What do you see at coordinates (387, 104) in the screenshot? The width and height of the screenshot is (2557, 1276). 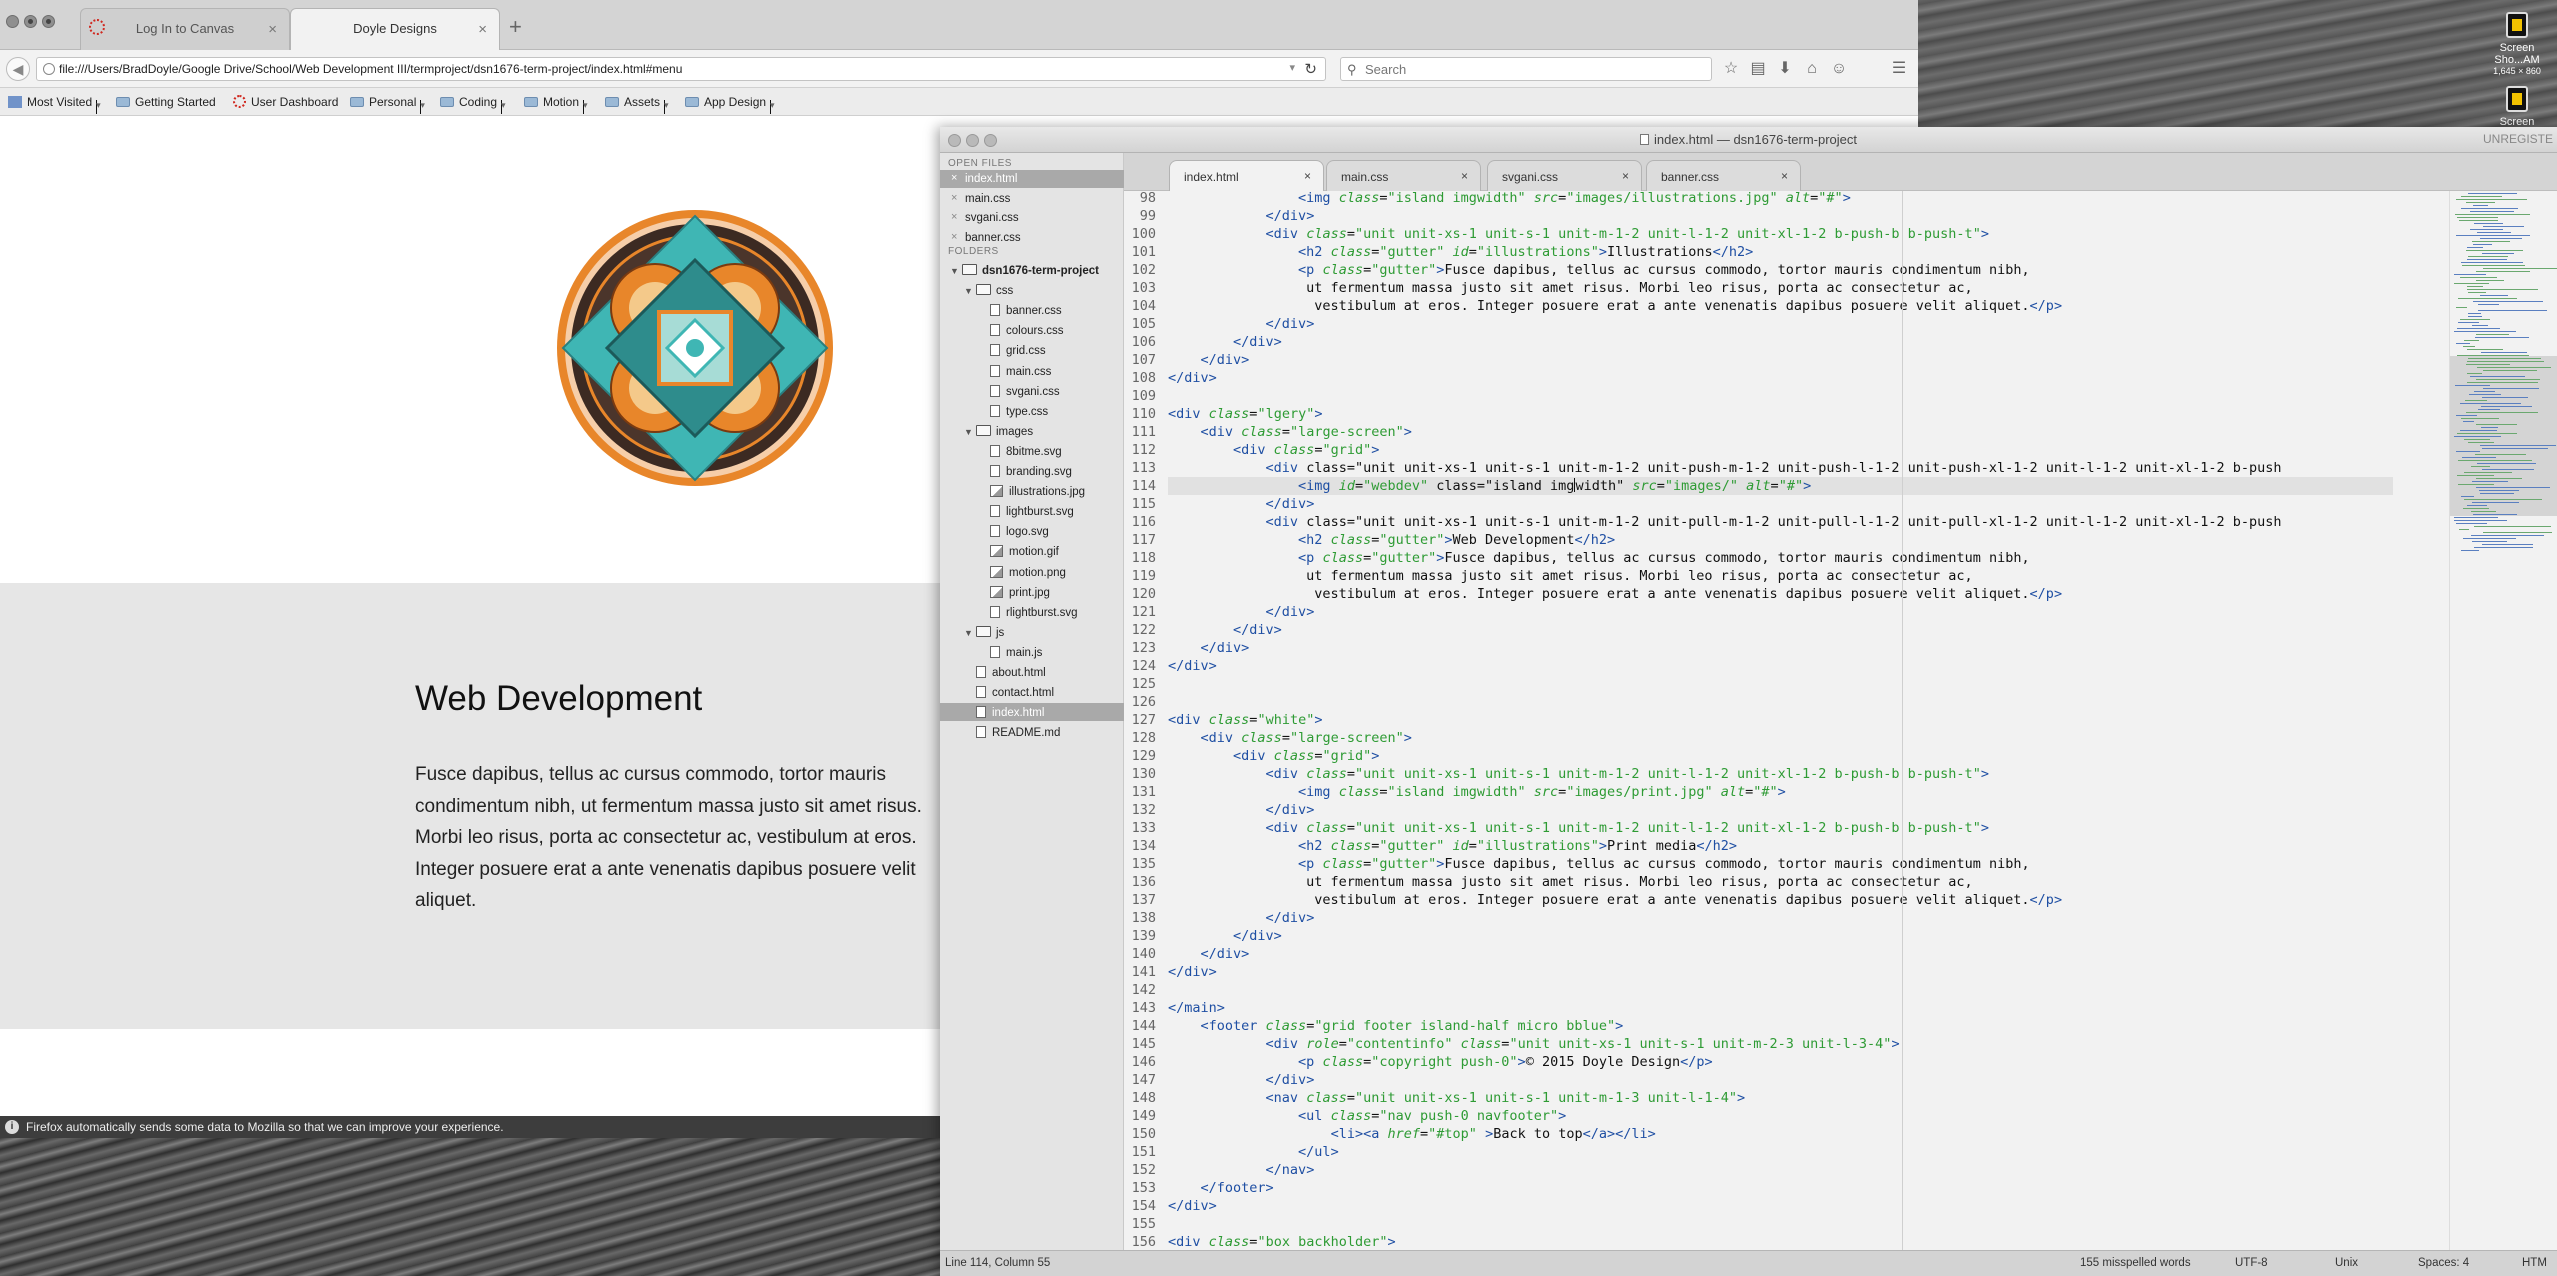 I see `bookmark-folder-personal: Personal ▾` at bounding box center [387, 104].